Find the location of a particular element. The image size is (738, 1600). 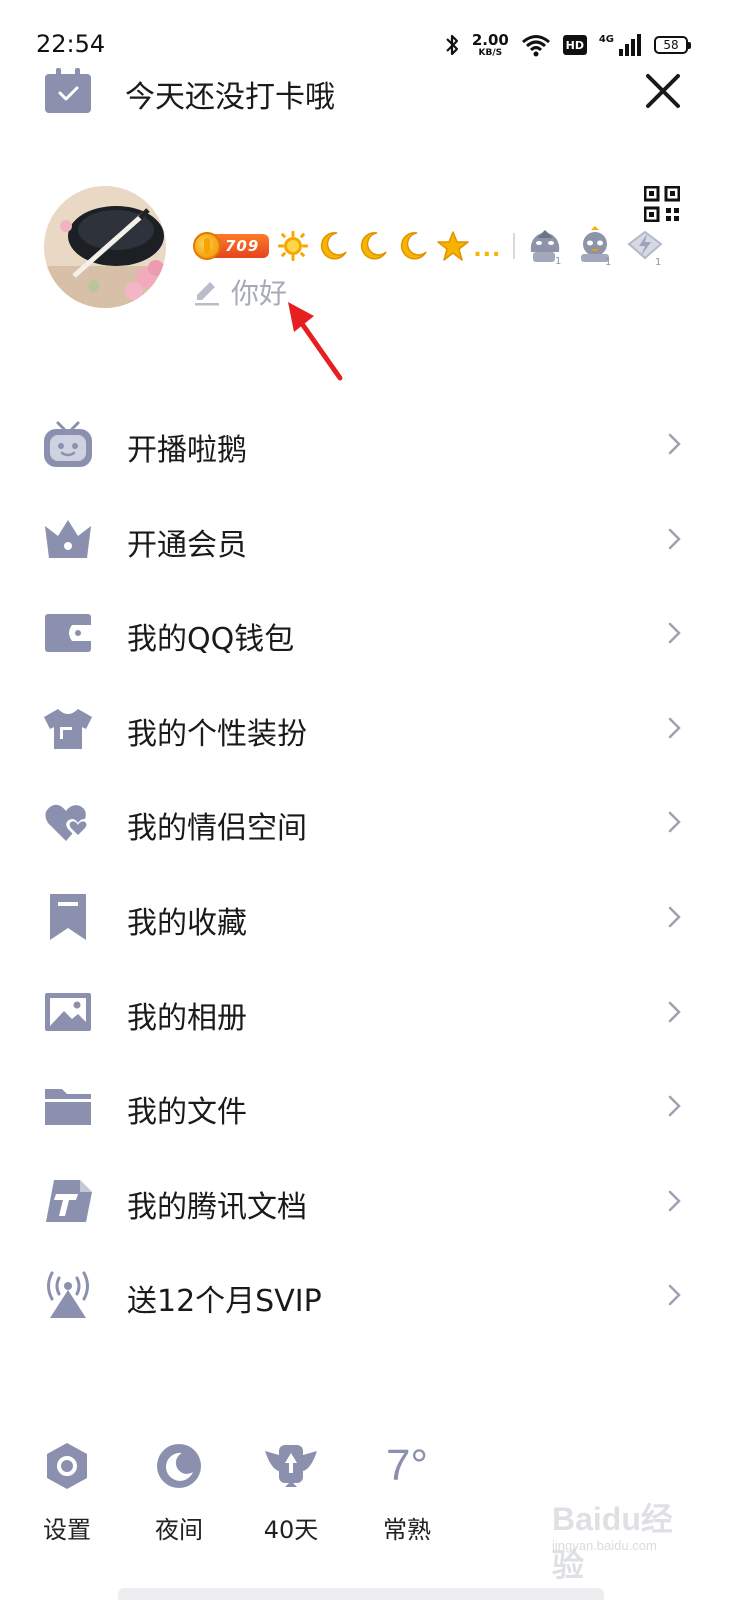

settings-button: 设置 is located at coordinates (67, 1491).